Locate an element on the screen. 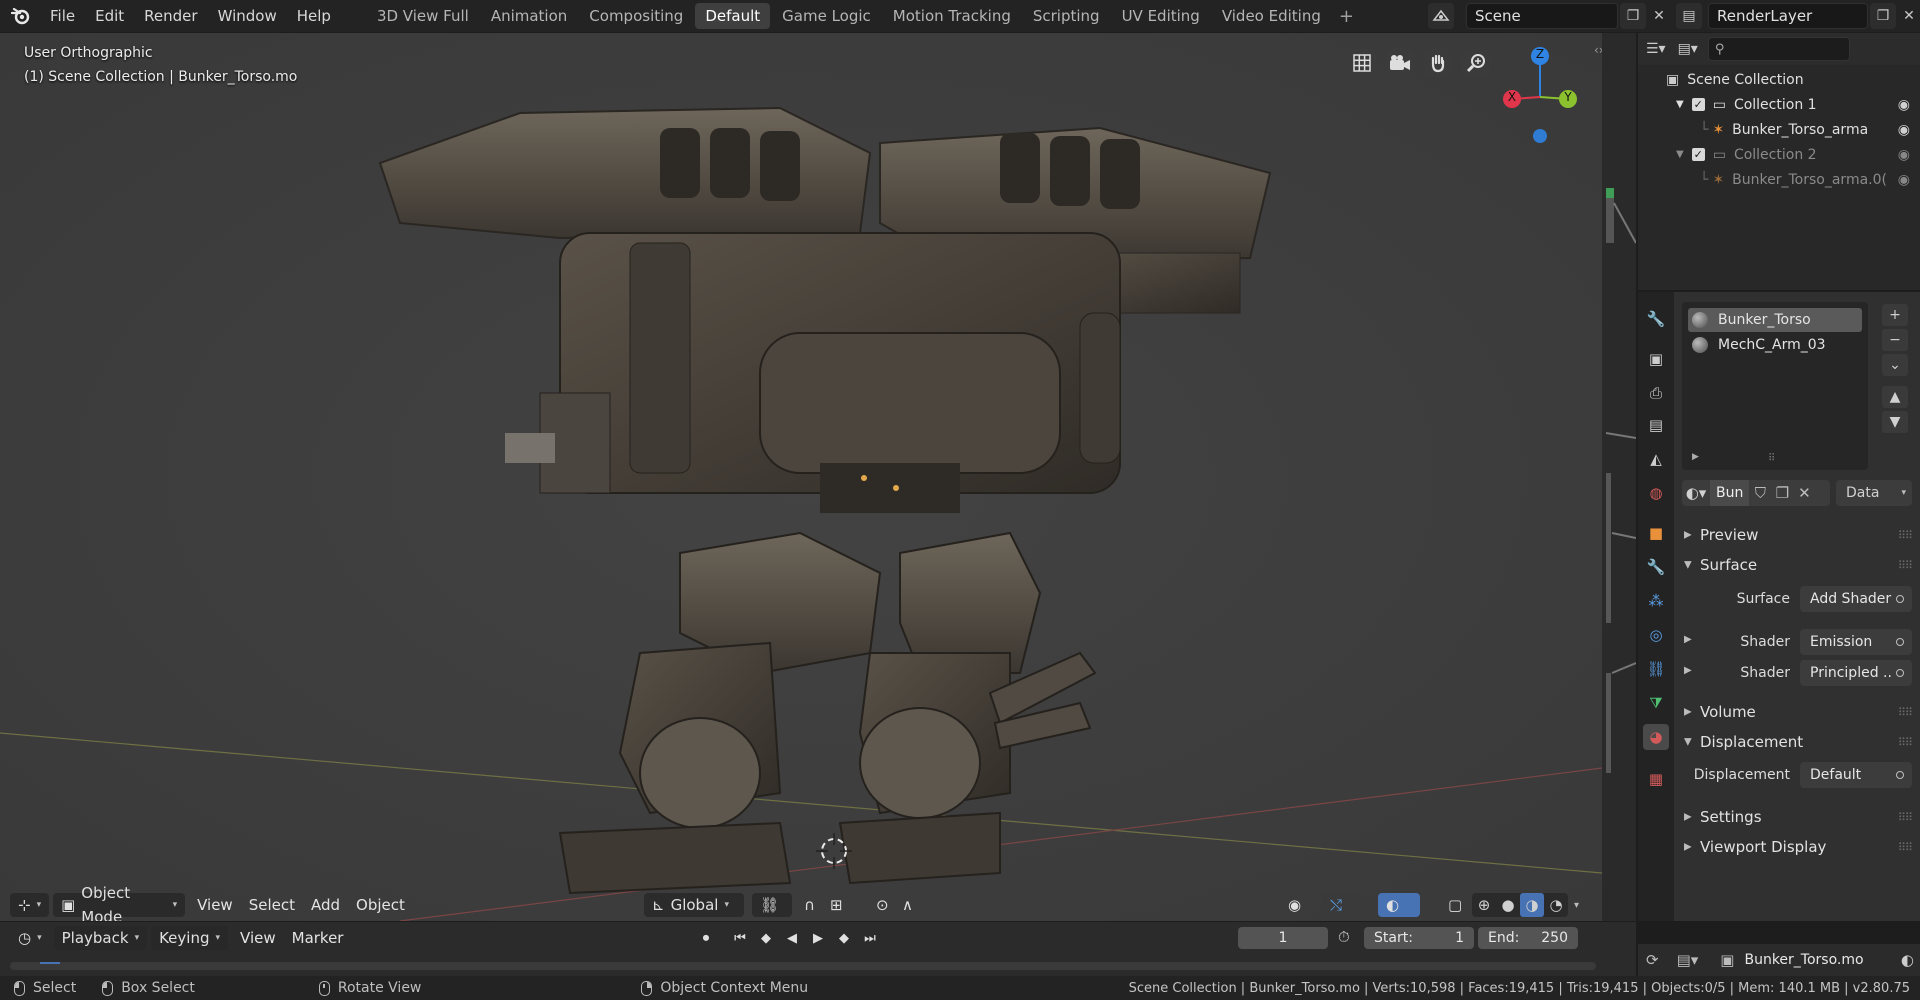  outliner-row-armature-2: └ ✶ Bunker_Torso_arma.0( ◉ is located at coordinates (1779, 179).